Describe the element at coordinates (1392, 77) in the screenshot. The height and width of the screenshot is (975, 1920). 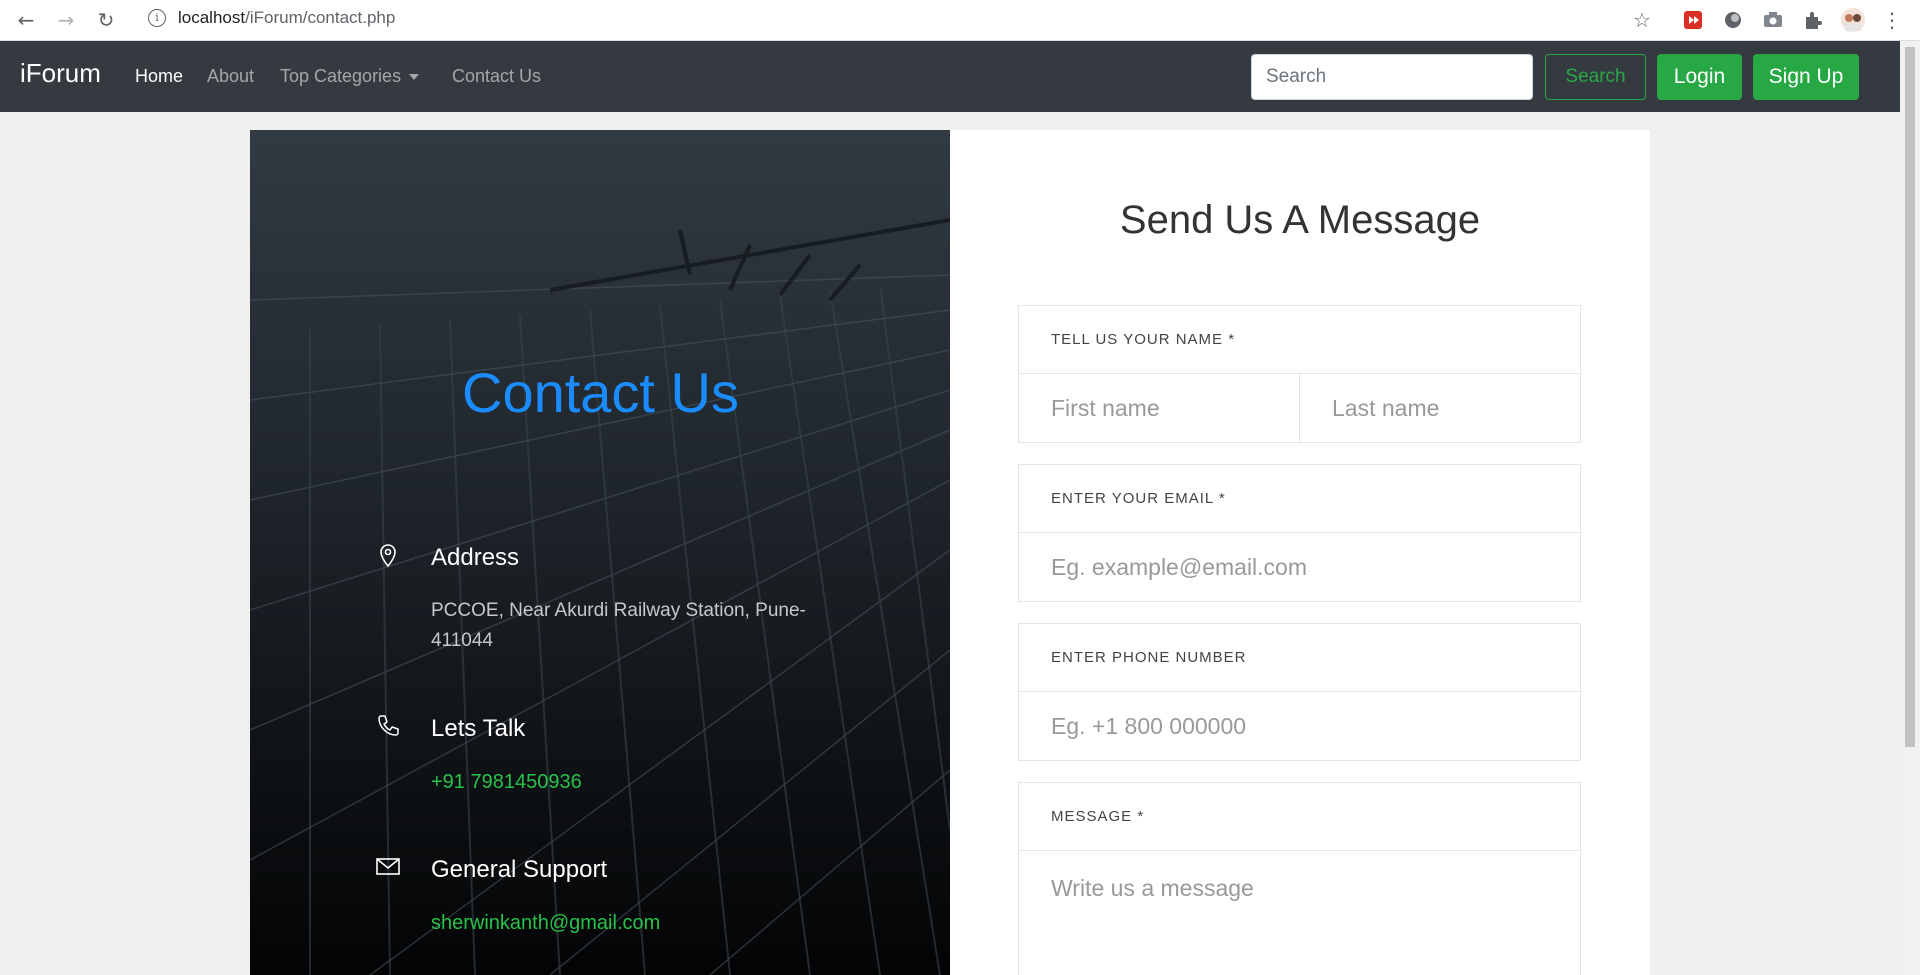
I see `search-input` at that location.